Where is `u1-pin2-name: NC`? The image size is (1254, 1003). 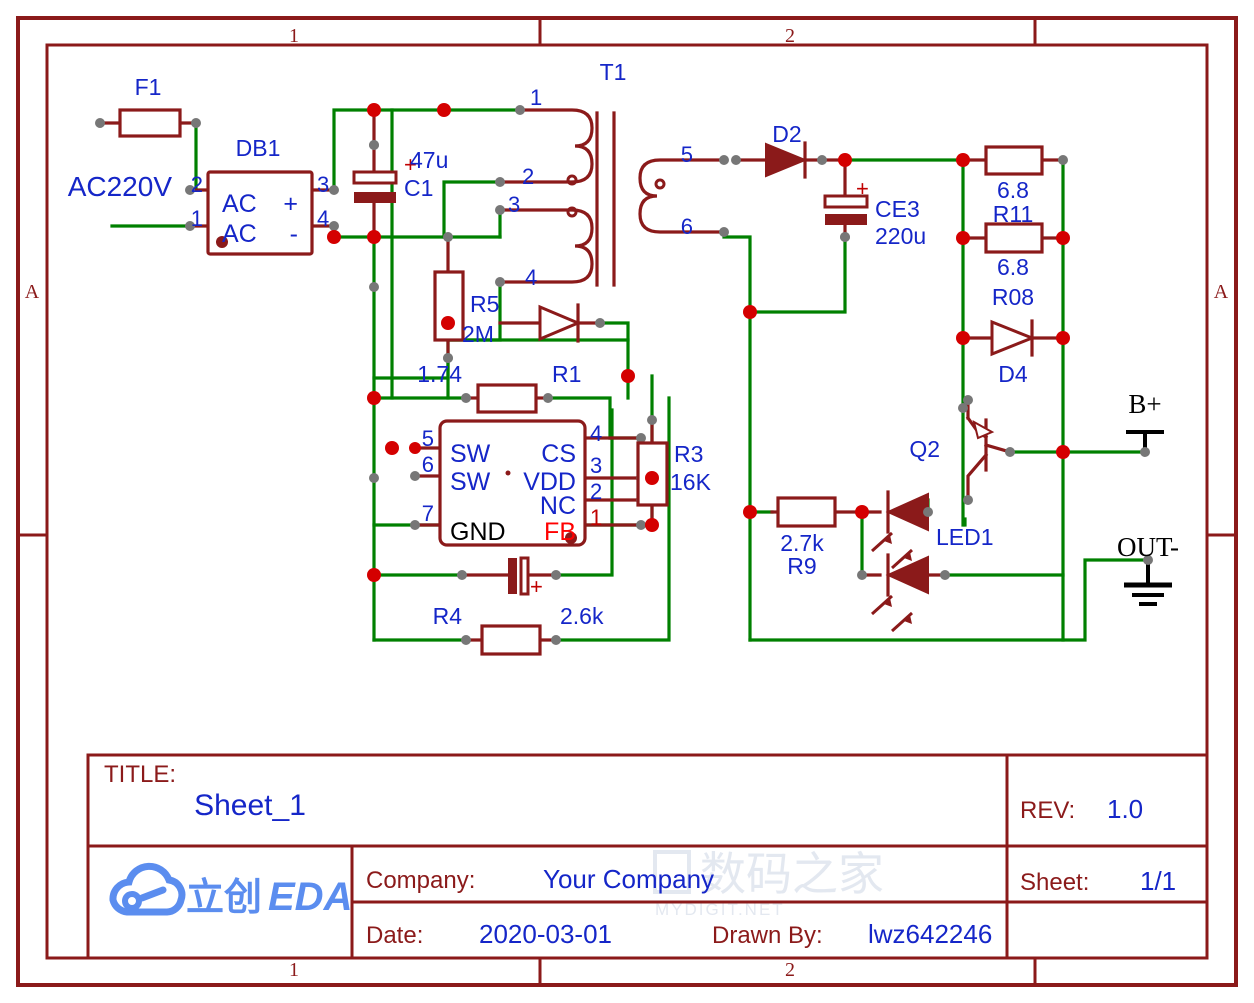 u1-pin2-name: NC is located at coordinates (558, 506).